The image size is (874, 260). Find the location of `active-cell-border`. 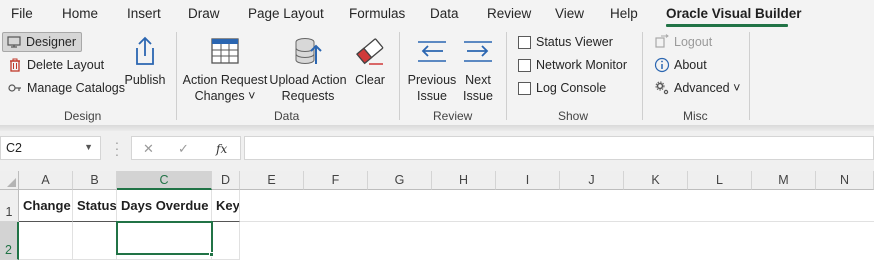

active-cell-border is located at coordinates (164, 238).